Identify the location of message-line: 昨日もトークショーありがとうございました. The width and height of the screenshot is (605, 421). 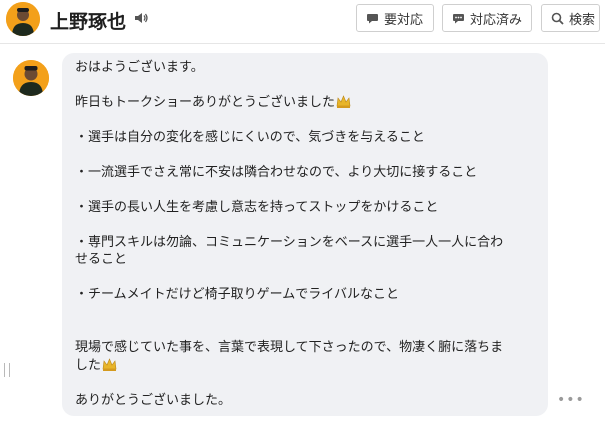
(213, 103).